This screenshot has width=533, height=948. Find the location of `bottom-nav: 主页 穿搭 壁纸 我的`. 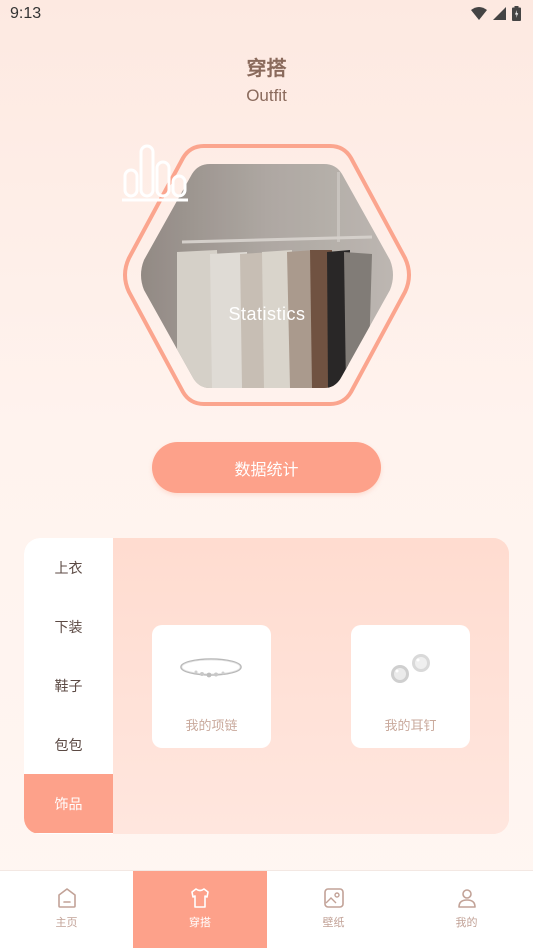

bottom-nav: 主页 穿搭 壁纸 我的 is located at coordinates (266, 909).